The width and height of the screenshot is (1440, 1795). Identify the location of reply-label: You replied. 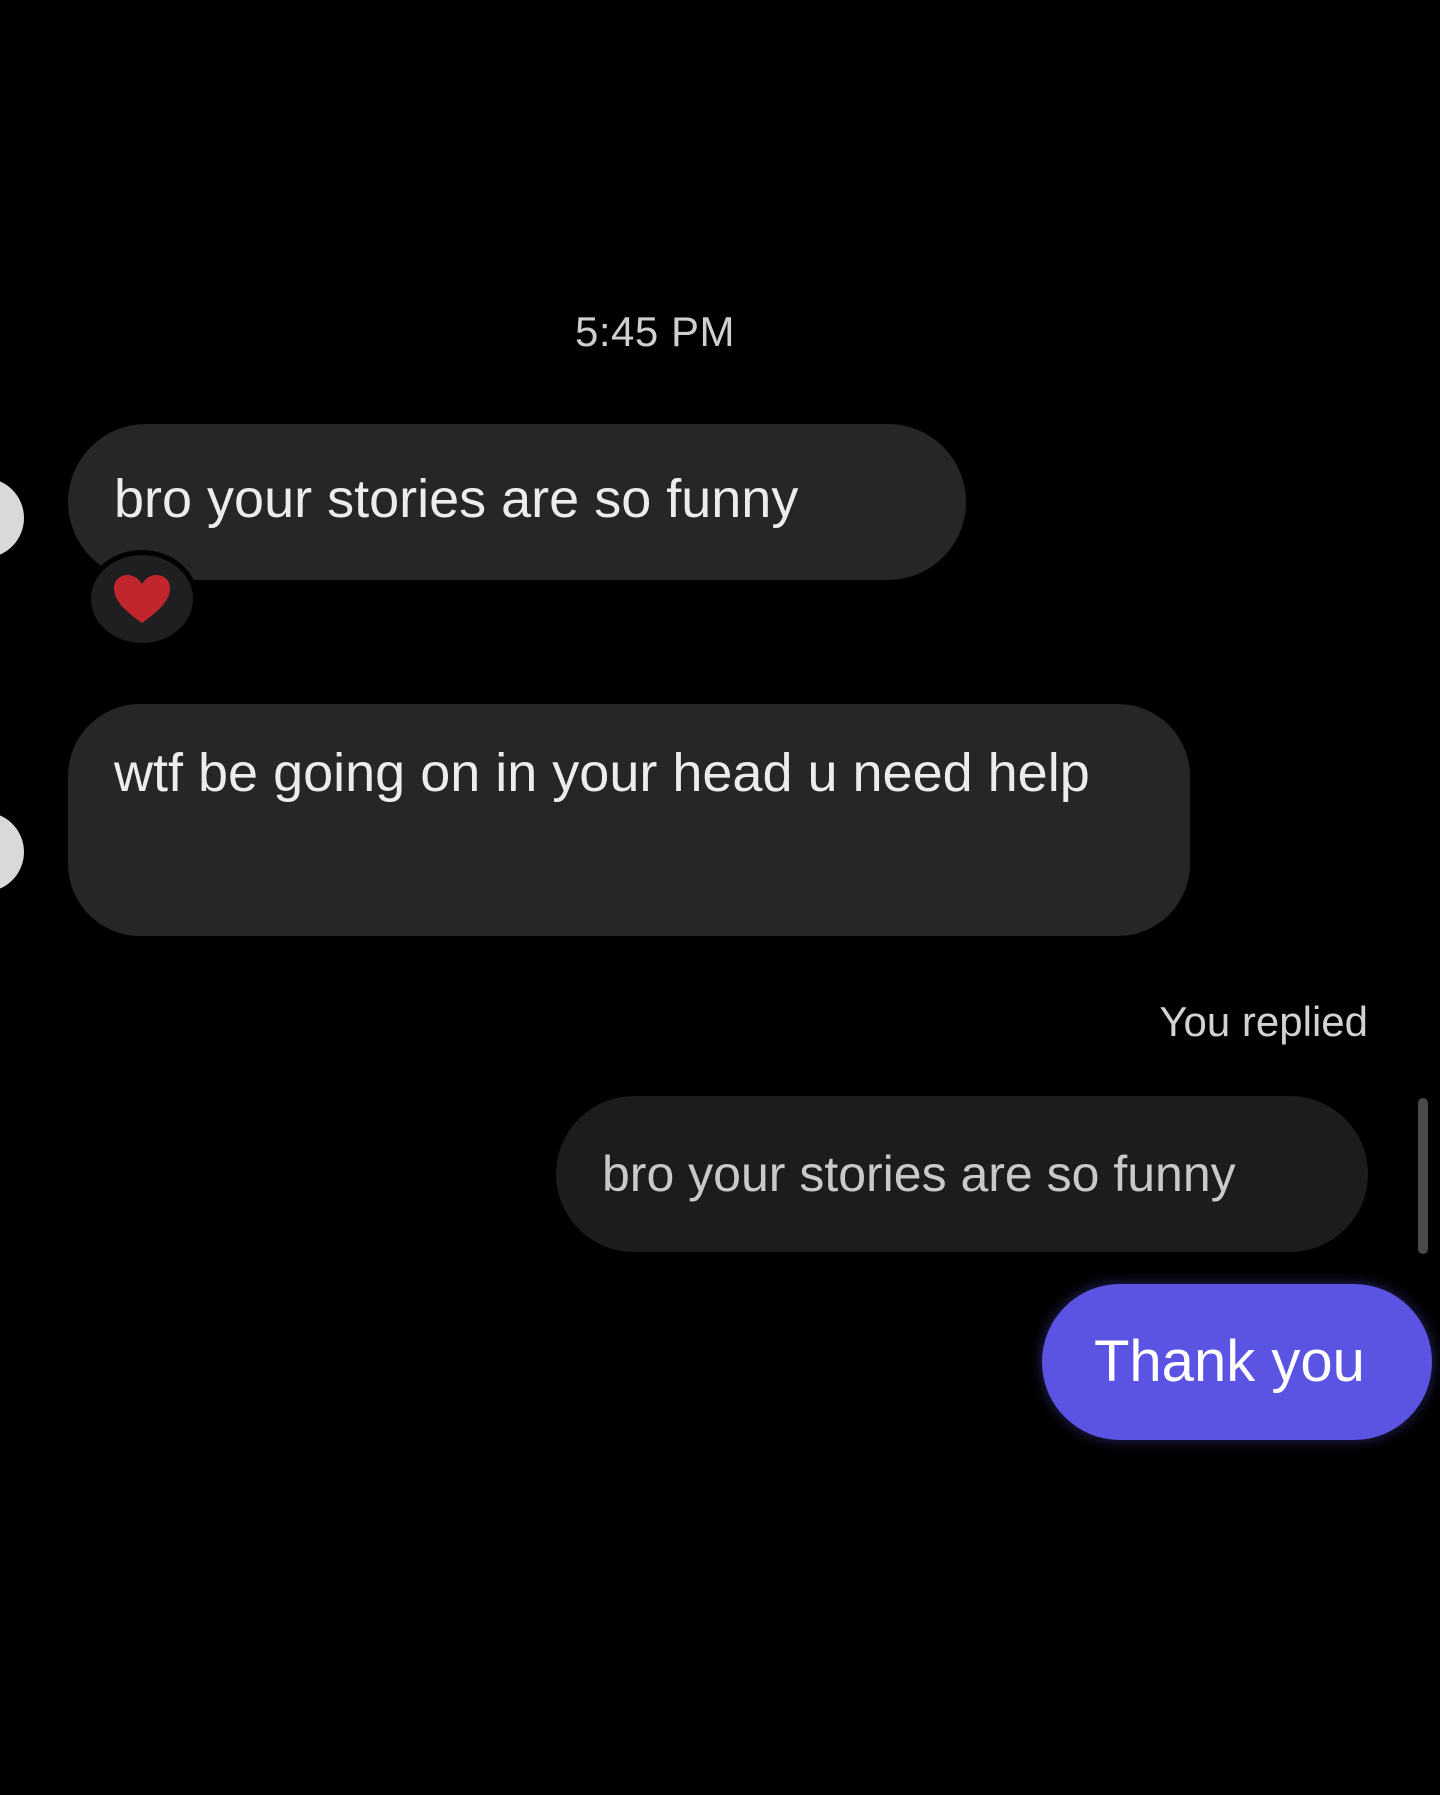
(1263, 1021).